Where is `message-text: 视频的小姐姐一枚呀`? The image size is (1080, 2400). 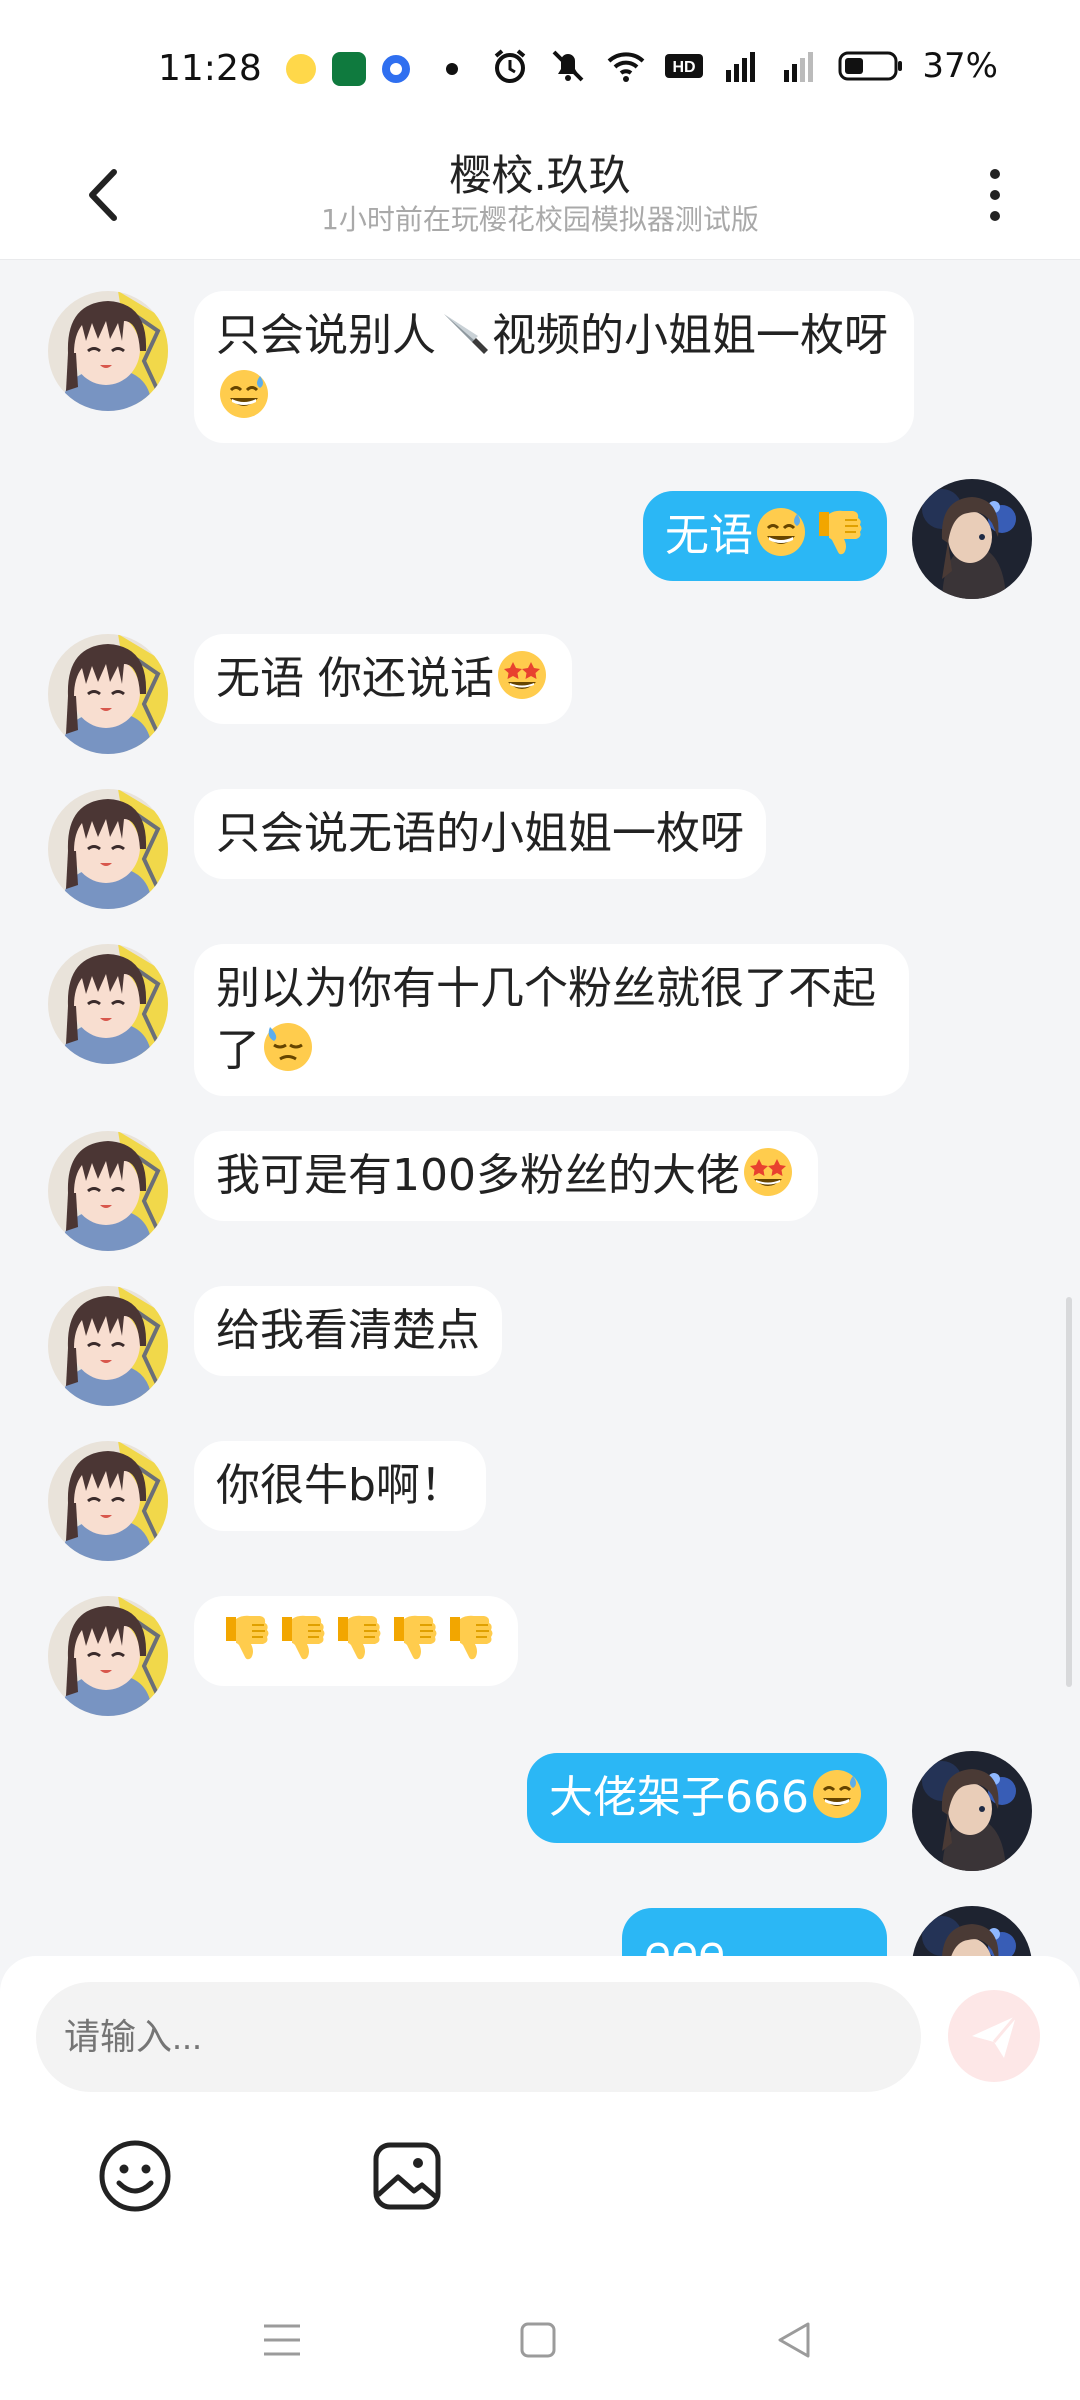 message-text: 视频的小姐姐一枚呀 is located at coordinates (690, 335).